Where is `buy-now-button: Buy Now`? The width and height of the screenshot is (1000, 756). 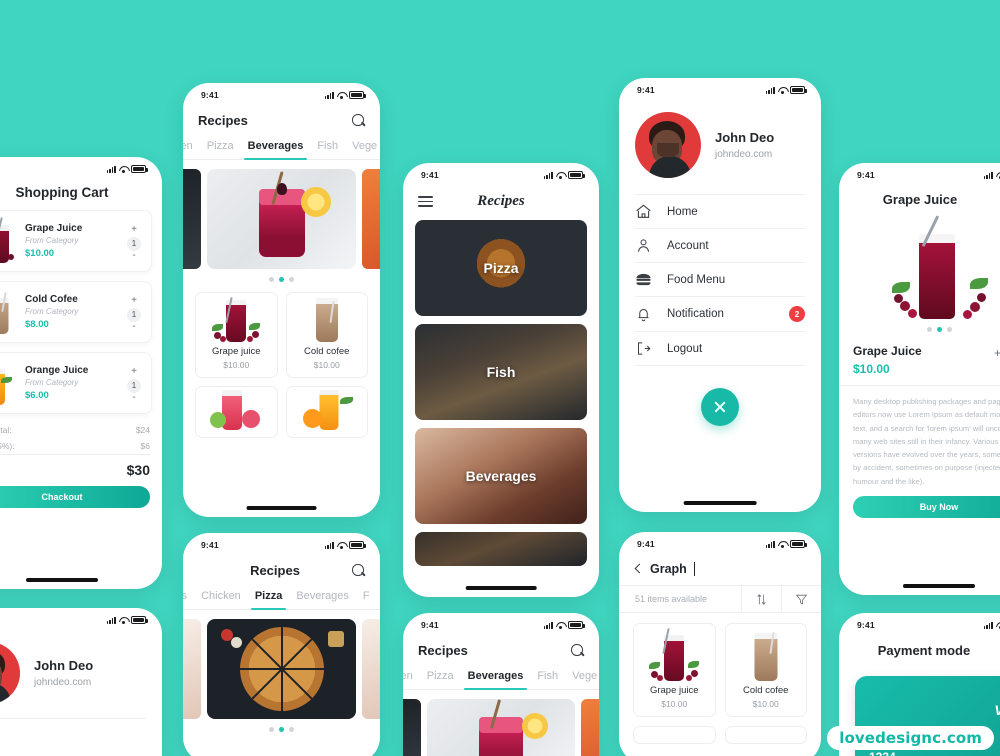
buy-now-button: Buy Now is located at coordinates (926, 506).